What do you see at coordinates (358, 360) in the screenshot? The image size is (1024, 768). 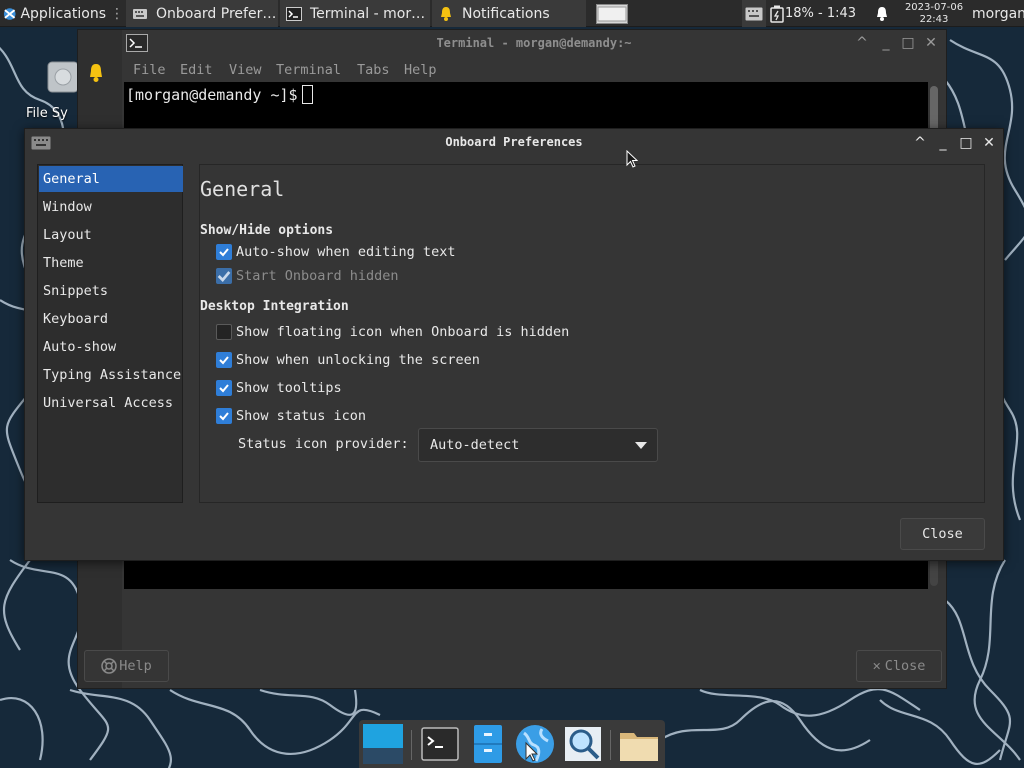 I see `option-label: Show when unlocking the screen` at bounding box center [358, 360].